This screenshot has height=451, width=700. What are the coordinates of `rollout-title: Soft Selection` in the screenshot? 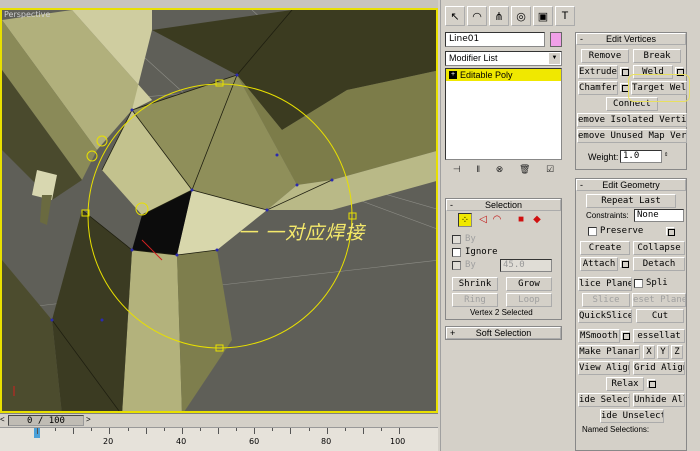 It's located at (503, 333).